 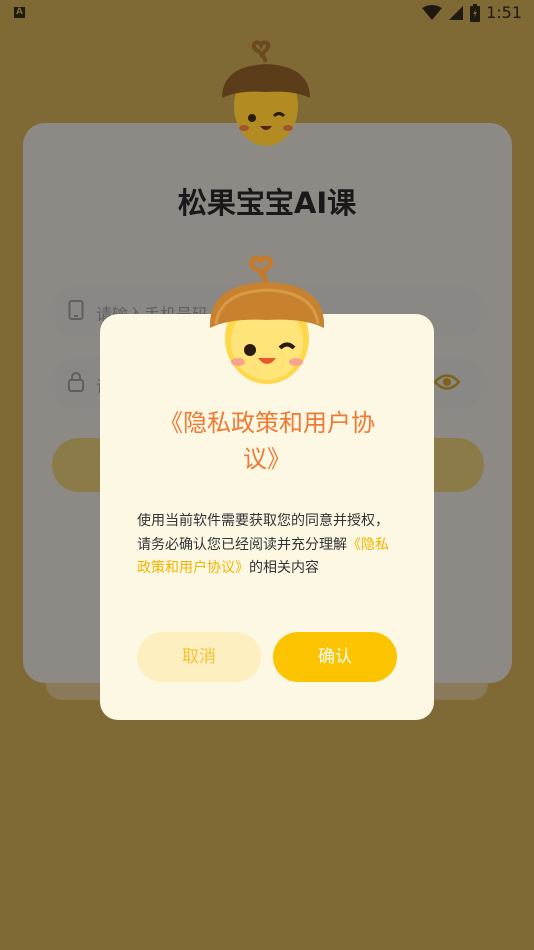 I want to click on clock: 1:51, so click(x=504, y=12).